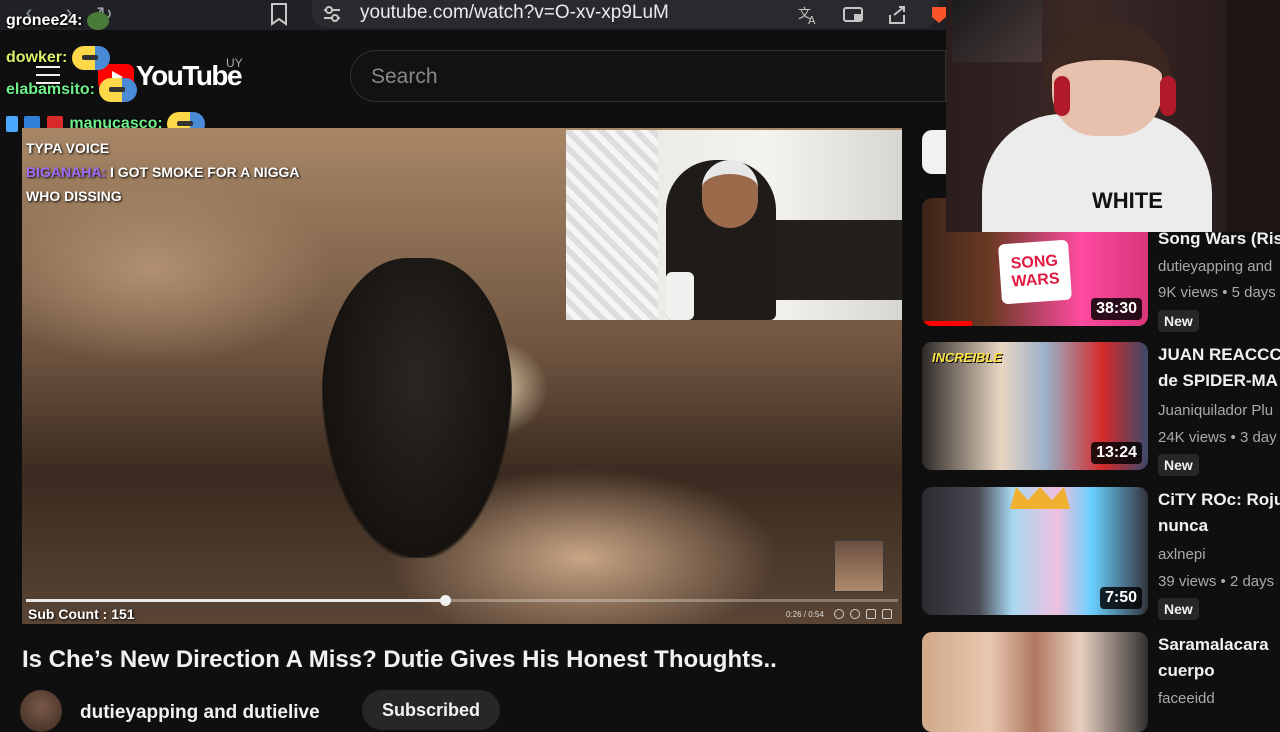 The image size is (1280, 732). What do you see at coordinates (1127, 200) in the screenshot?
I see `shirt-text: WHITE` at bounding box center [1127, 200].